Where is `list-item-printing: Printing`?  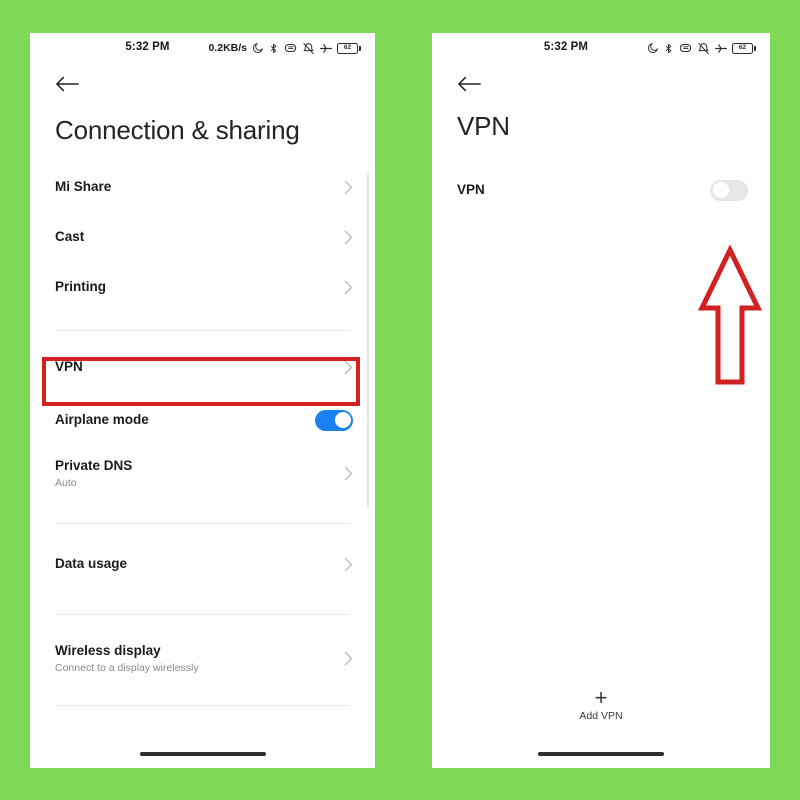 list-item-printing: Printing is located at coordinates (202, 287).